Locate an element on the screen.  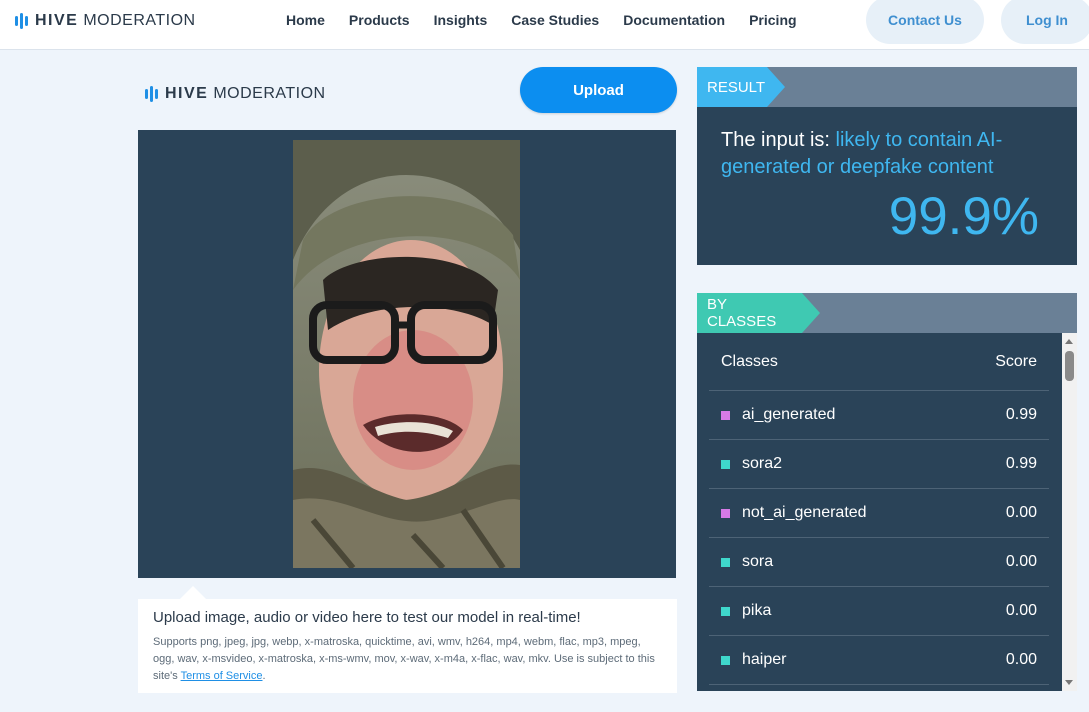
demo-brand-logo: HIVE MODERATION is located at coordinates (235, 94).